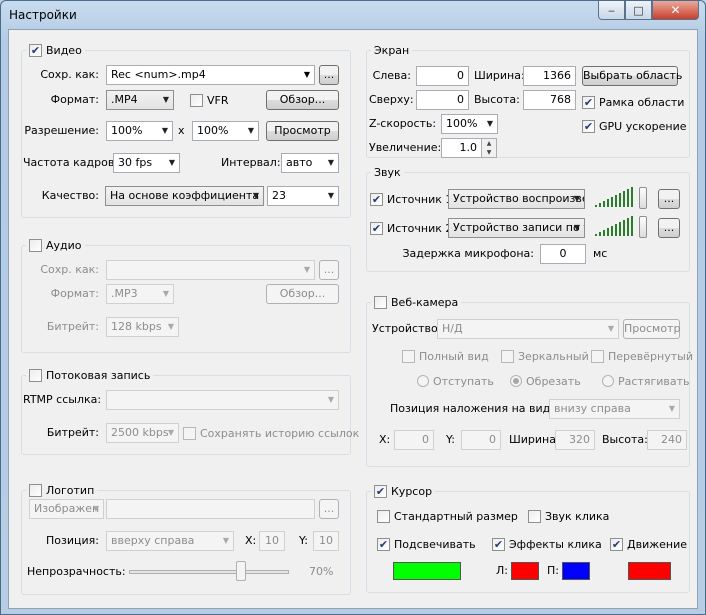 The image size is (706, 615). I want to click on logo-path-input, so click(210, 509).